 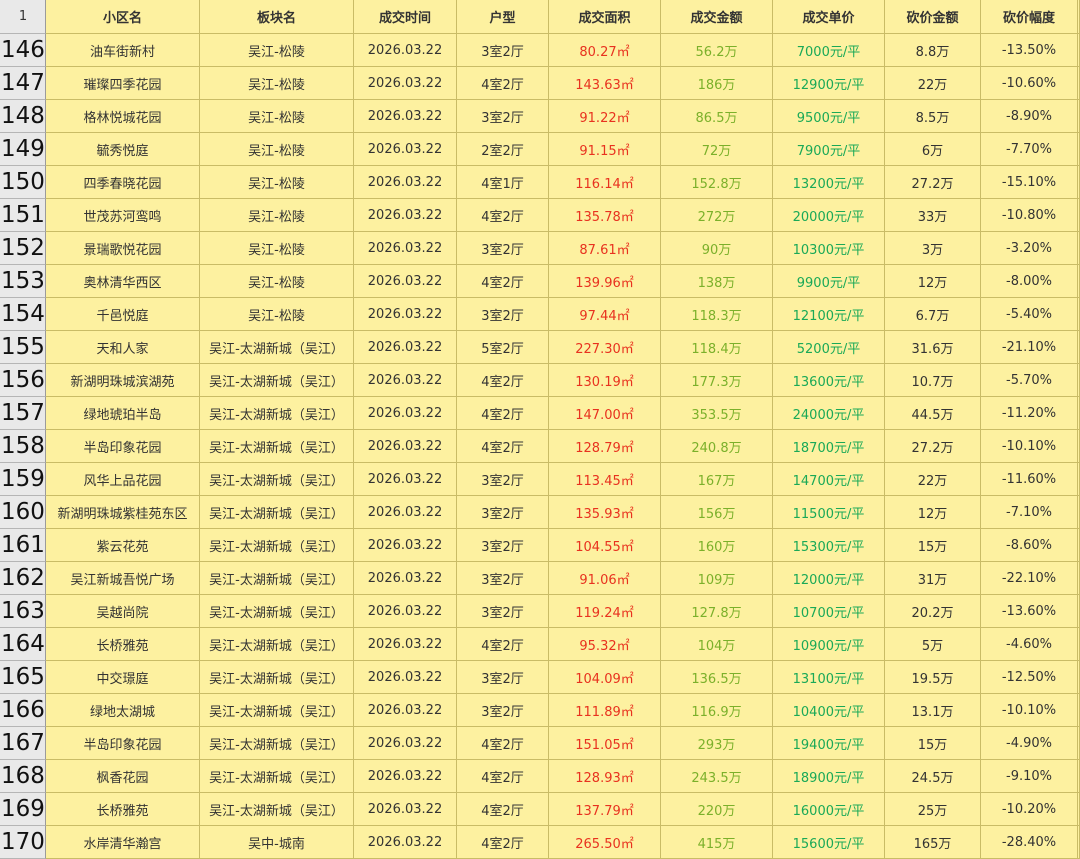 What do you see at coordinates (23, 83) in the screenshot?
I see `row-number: 147` at bounding box center [23, 83].